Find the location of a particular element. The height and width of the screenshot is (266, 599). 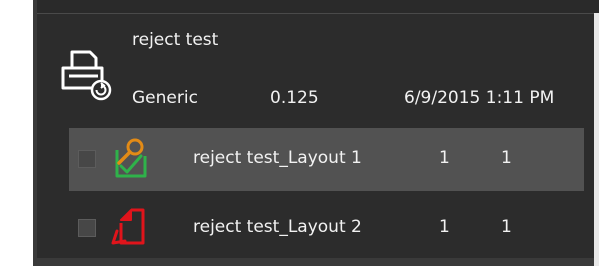

panel-header-bar is located at coordinates (316, 7).